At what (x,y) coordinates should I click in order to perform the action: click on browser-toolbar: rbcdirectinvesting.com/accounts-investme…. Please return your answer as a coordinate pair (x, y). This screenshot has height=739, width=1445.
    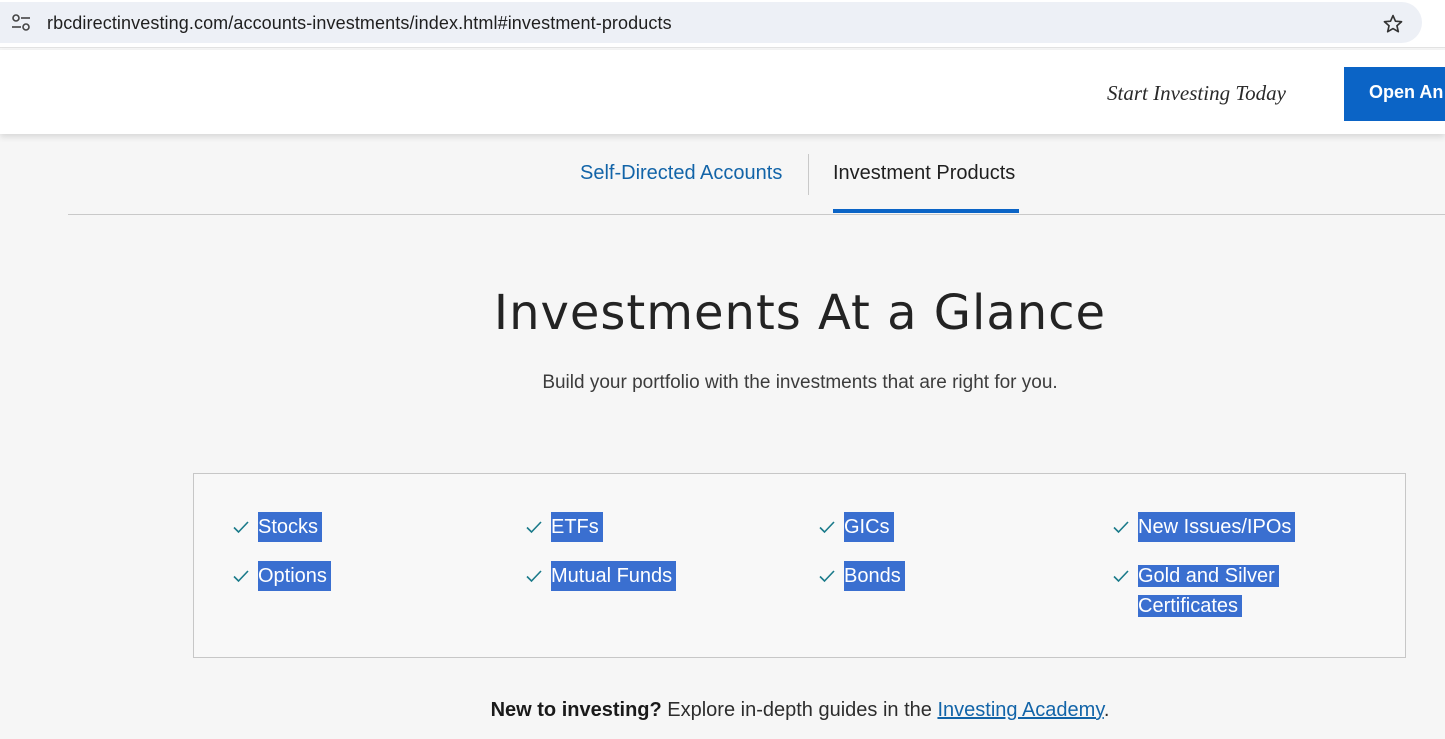
    Looking at the image, I should click on (722, 24).